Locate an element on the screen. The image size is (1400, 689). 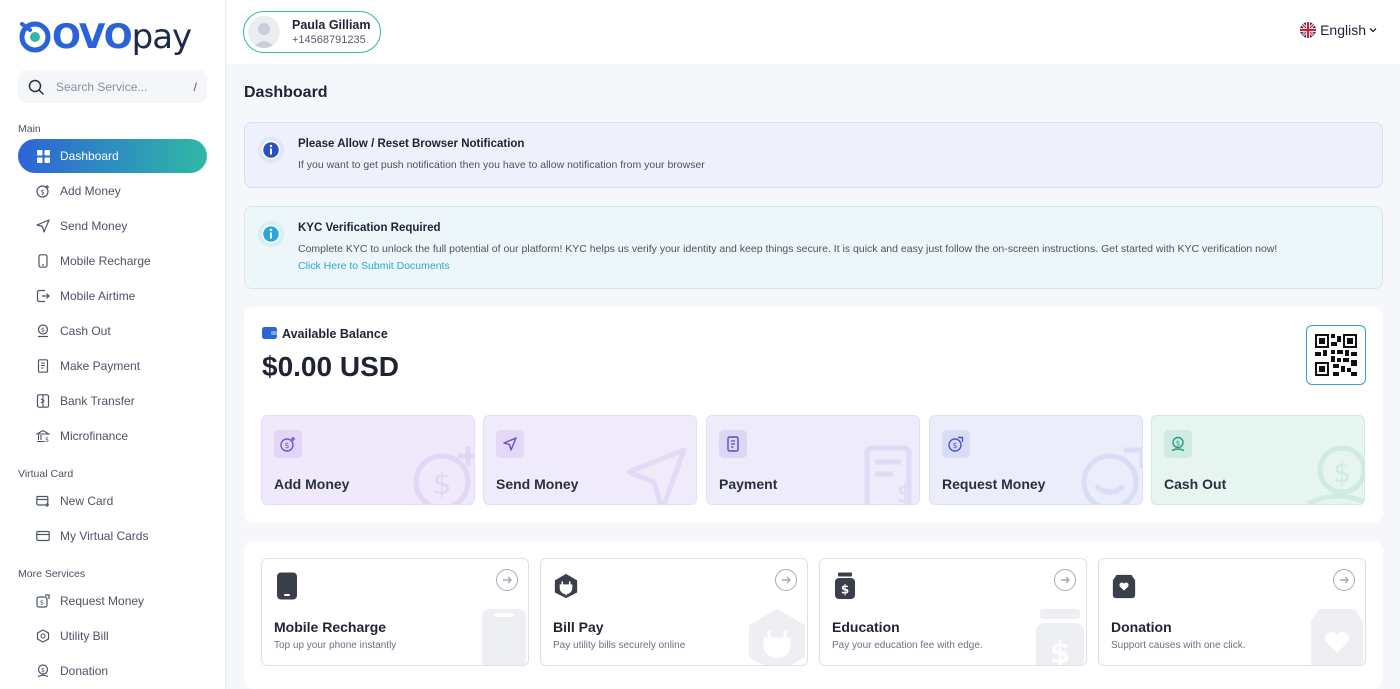
language-label: English is located at coordinates (1343, 30).